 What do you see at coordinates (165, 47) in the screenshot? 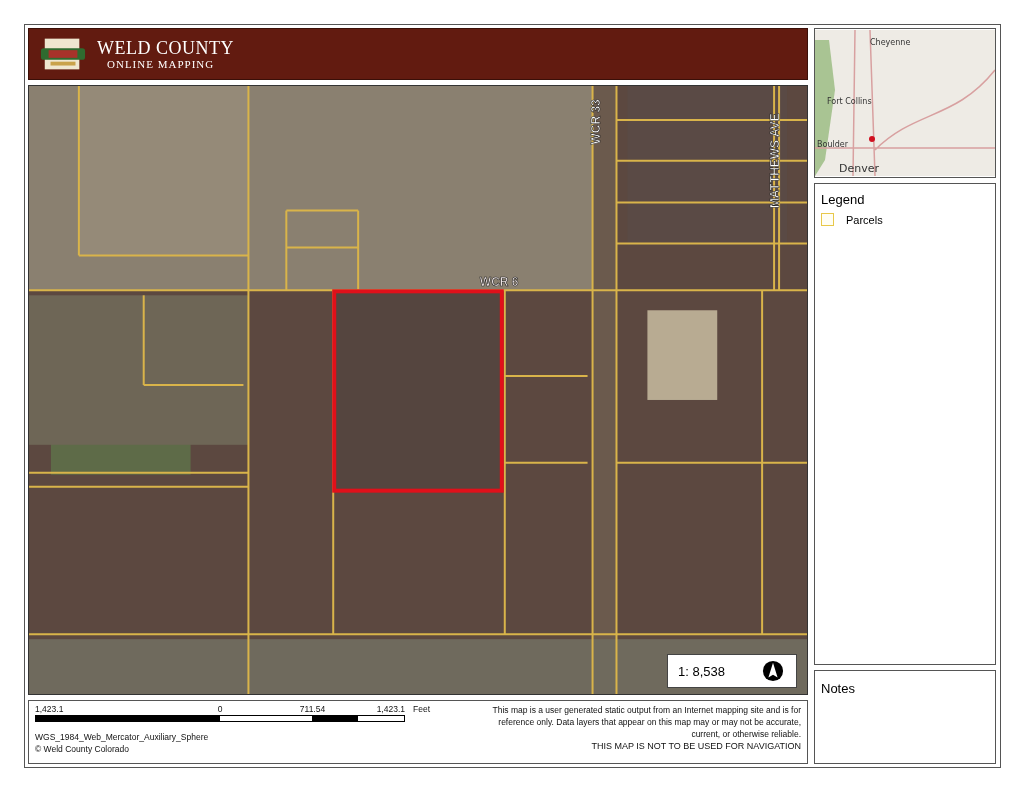
I see `header-title: WELD COUNTY` at bounding box center [165, 47].